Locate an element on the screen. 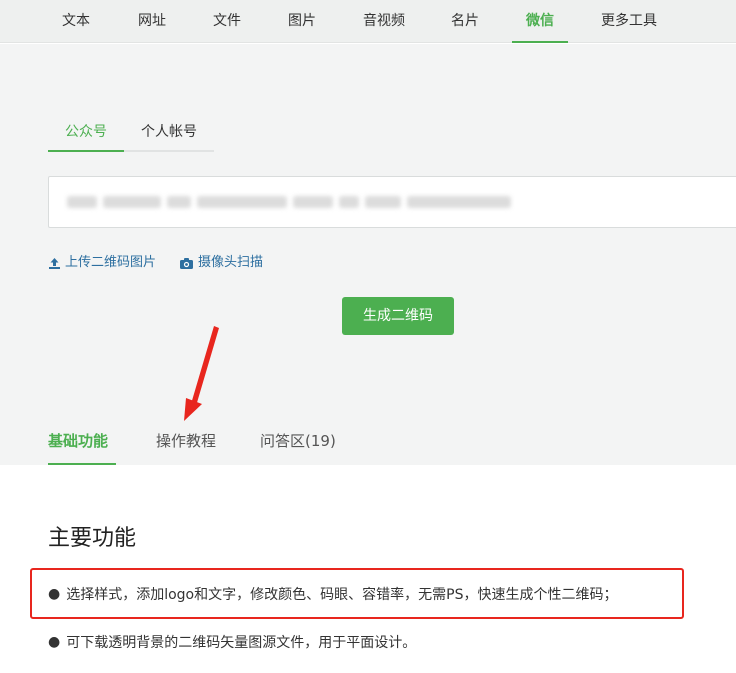 The width and height of the screenshot is (736, 673). list-item: ● 可下载透明背景的二维码矢量图源文件，用于平面设计。 is located at coordinates (232, 642).